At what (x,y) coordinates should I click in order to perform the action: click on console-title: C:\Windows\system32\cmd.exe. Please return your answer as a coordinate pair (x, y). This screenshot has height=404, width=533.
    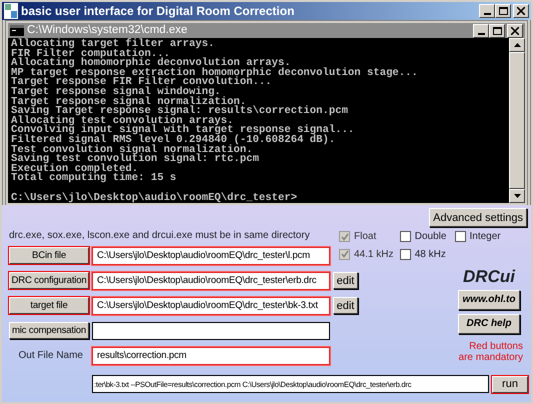
    Looking at the image, I should click on (107, 30).